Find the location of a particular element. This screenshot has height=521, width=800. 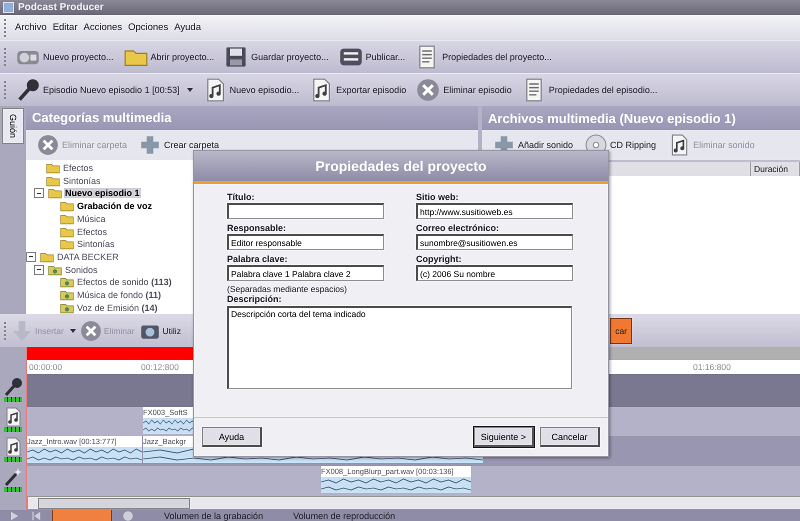

menu-item: Opciones is located at coordinates (148, 27).